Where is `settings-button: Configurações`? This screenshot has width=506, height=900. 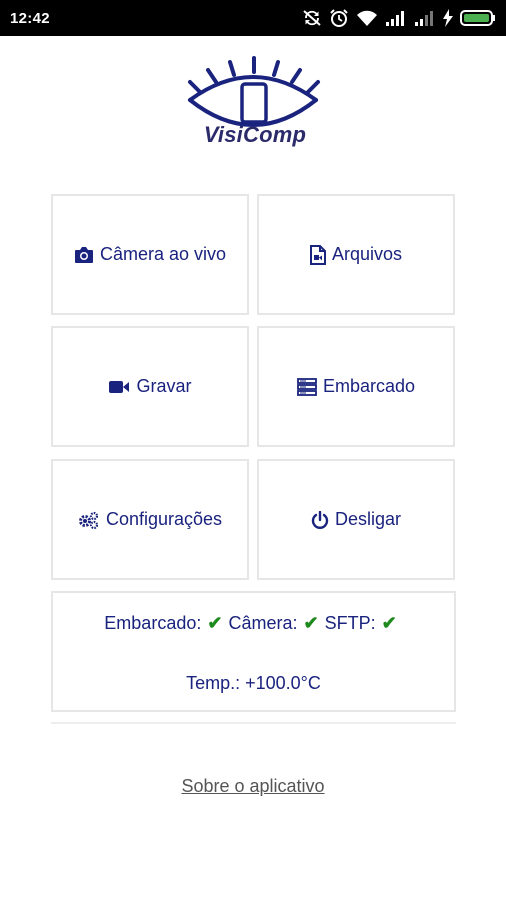 settings-button: Configurações is located at coordinates (150, 519).